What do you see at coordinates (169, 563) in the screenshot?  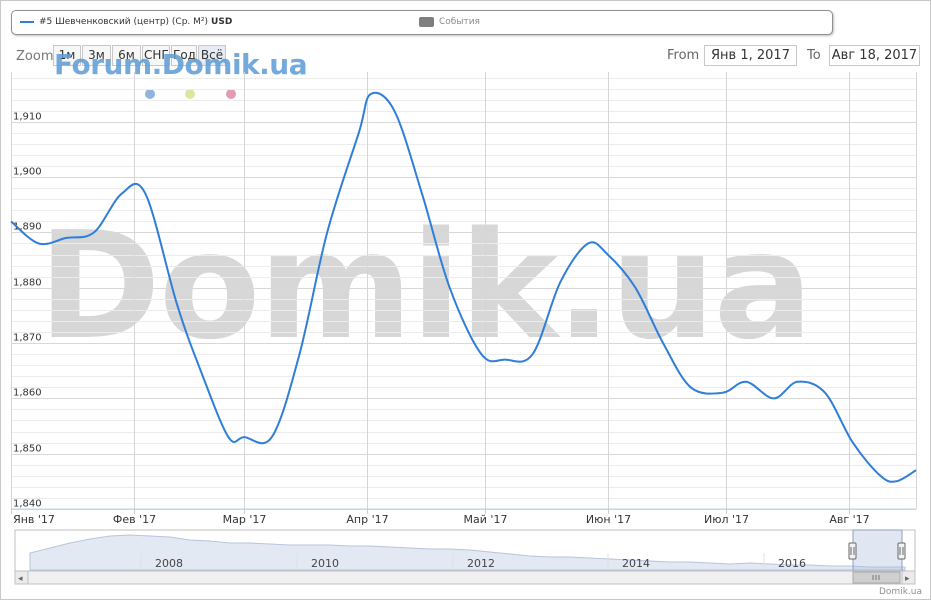 I see `navigator-year-label: 2008` at bounding box center [169, 563].